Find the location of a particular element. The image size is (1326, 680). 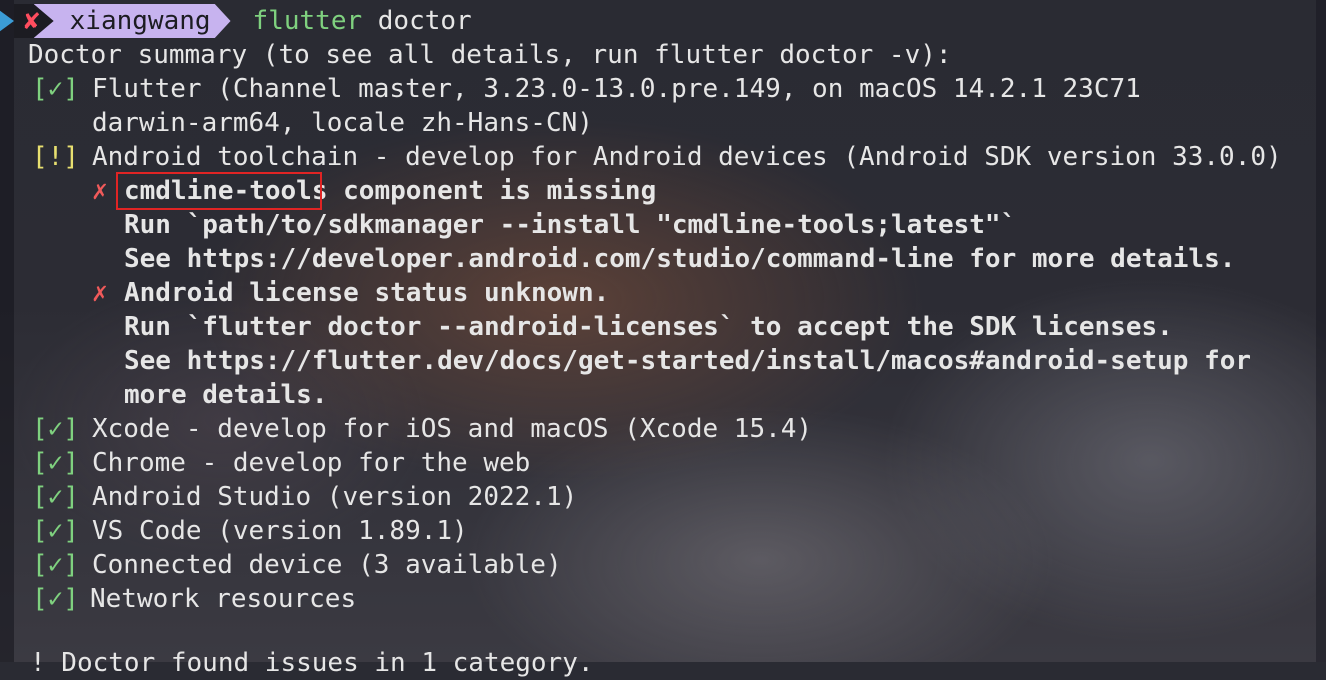

error-status-icon: ✘ is located at coordinates (32, 21).